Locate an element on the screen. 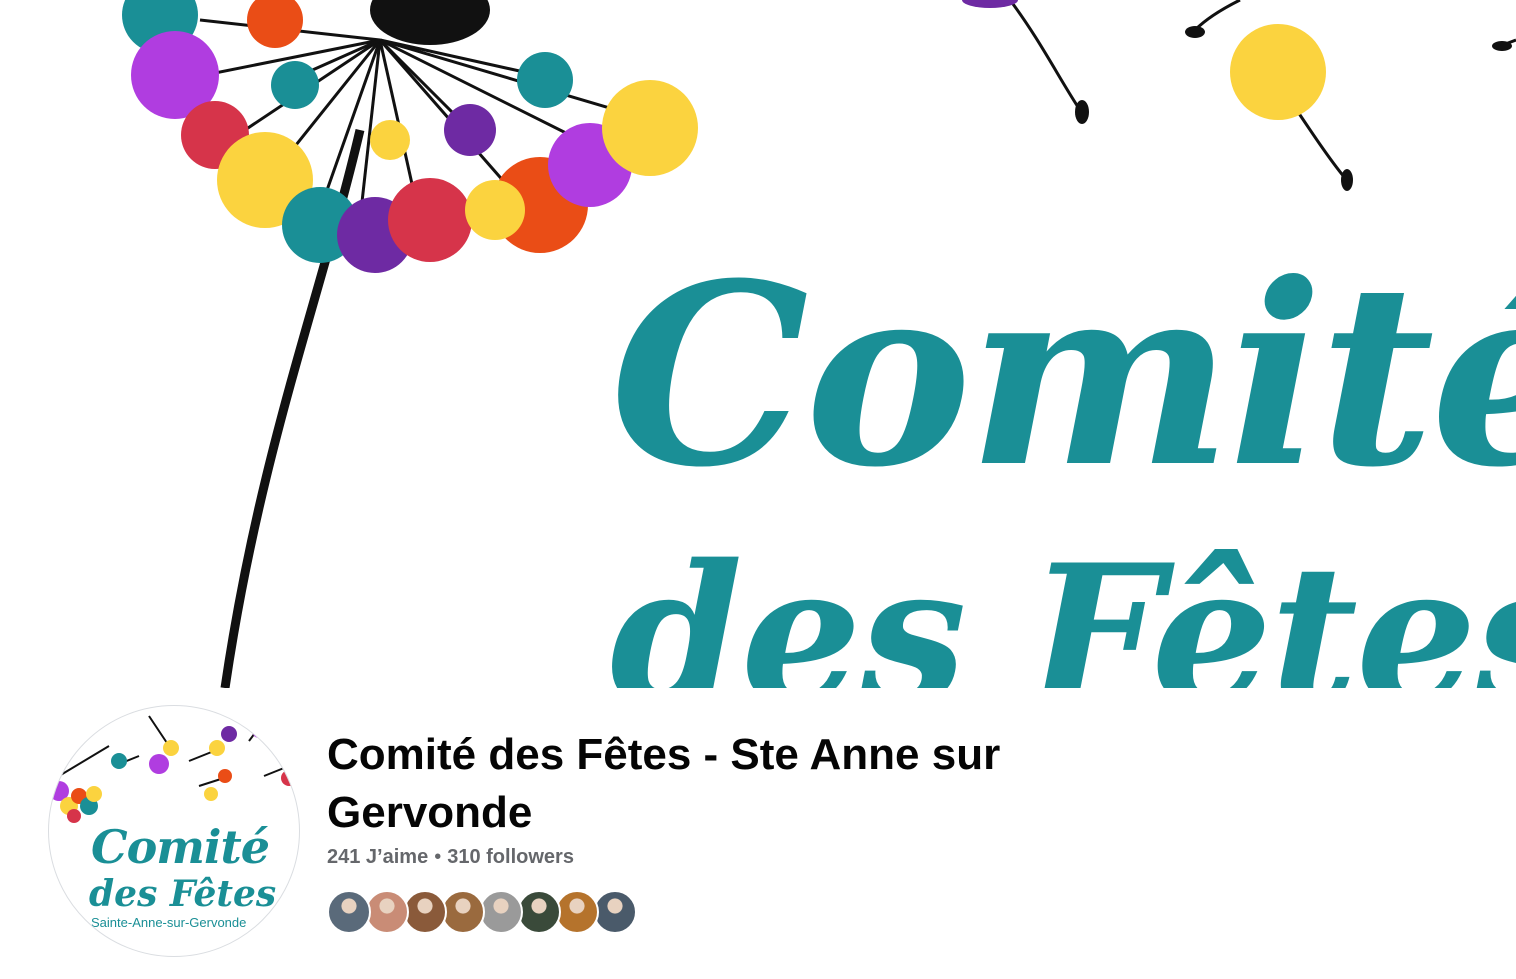  likes-link: 241 J’aime is located at coordinates (377, 857).